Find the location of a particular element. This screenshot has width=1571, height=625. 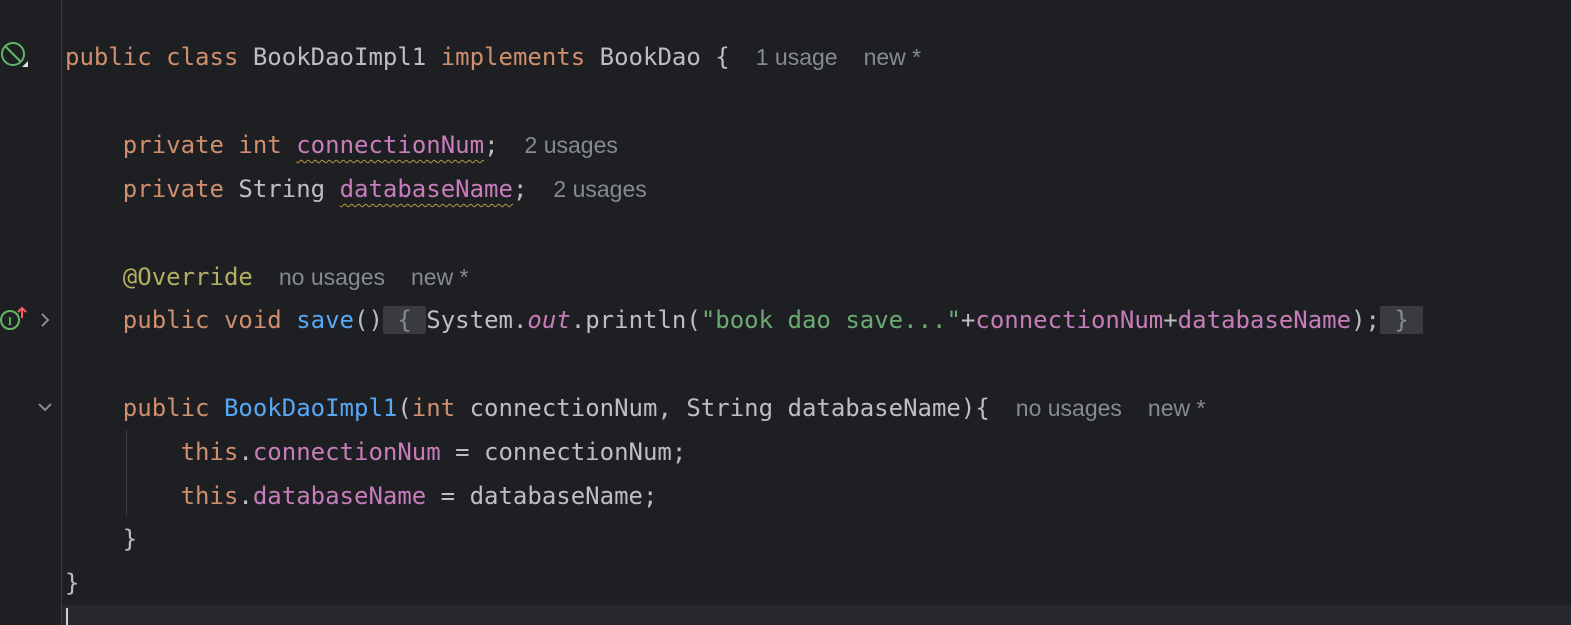

current-line-highlight is located at coordinates (816, 615).